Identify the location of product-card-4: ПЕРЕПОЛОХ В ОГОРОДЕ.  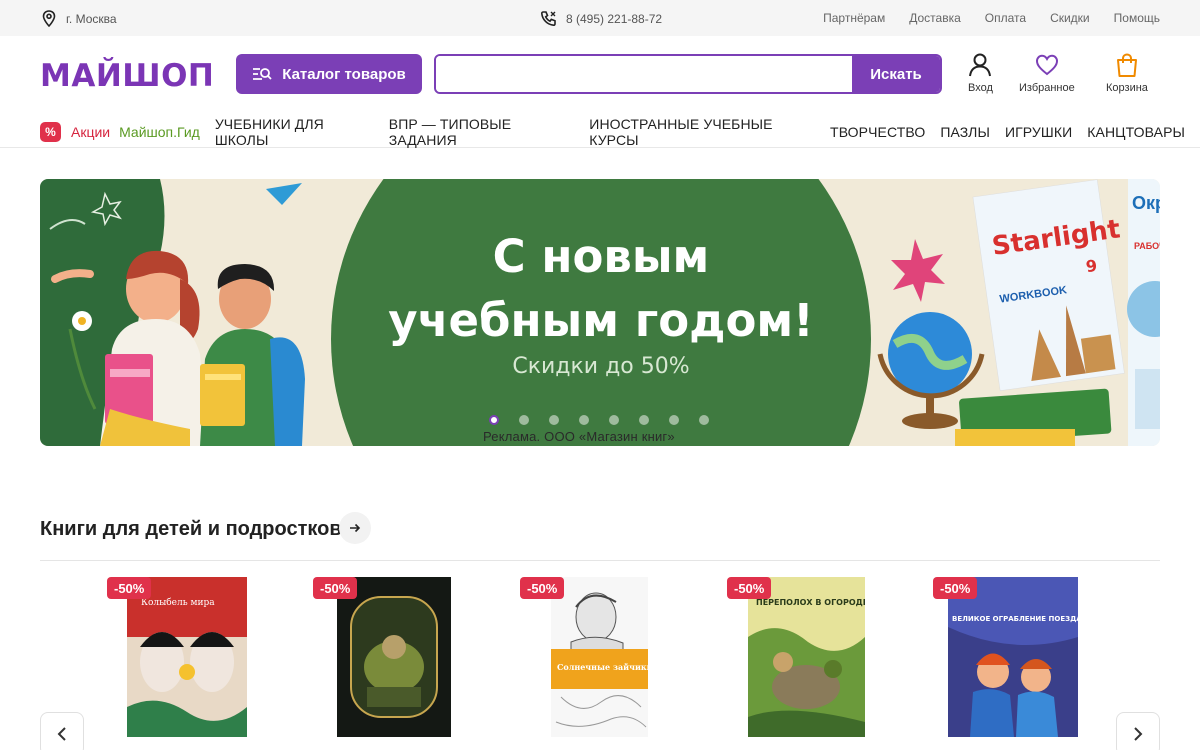
(808, 657).